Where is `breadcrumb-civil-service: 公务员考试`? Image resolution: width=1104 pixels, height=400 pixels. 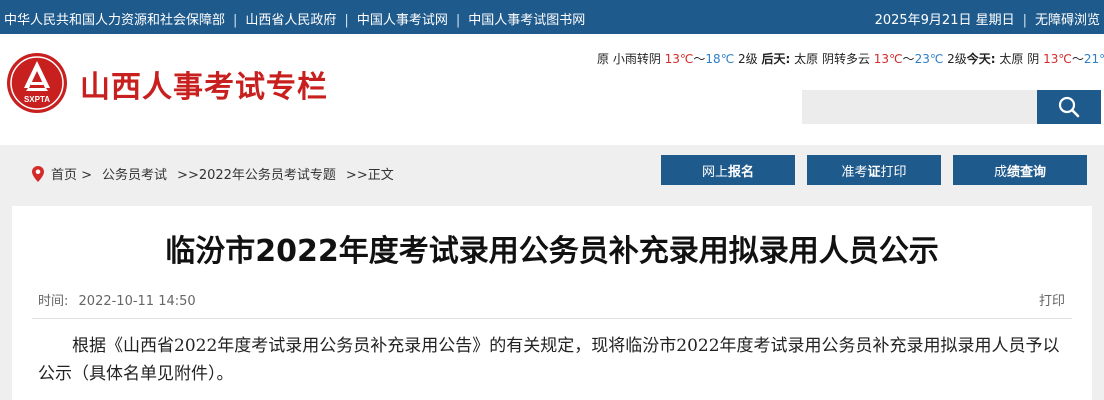
breadcrumb-civil-service: 公务员考试 is located at coordinates (134, 173).